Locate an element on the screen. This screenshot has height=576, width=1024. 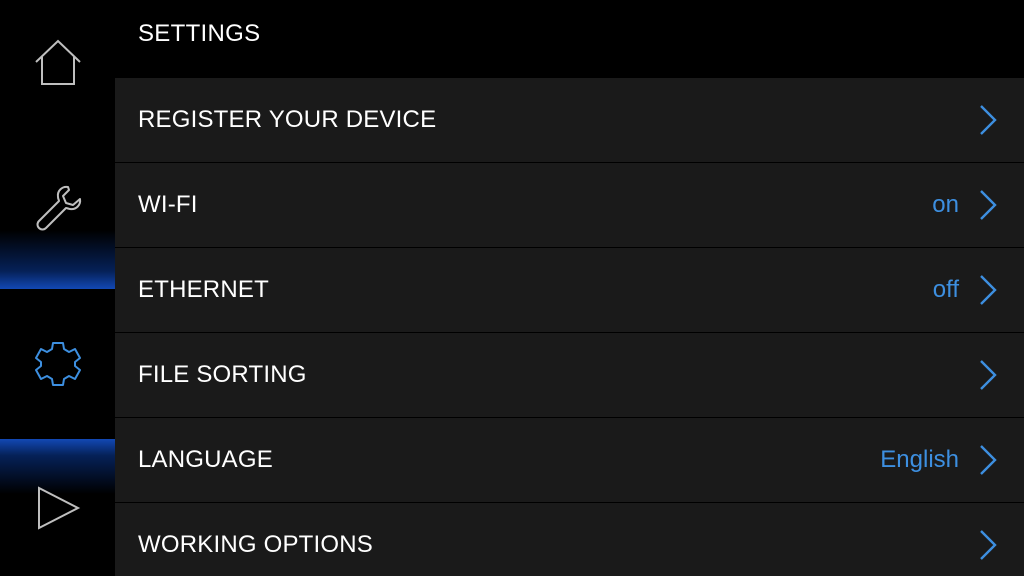
nav-settings-button is located at coordinates (57, 364).